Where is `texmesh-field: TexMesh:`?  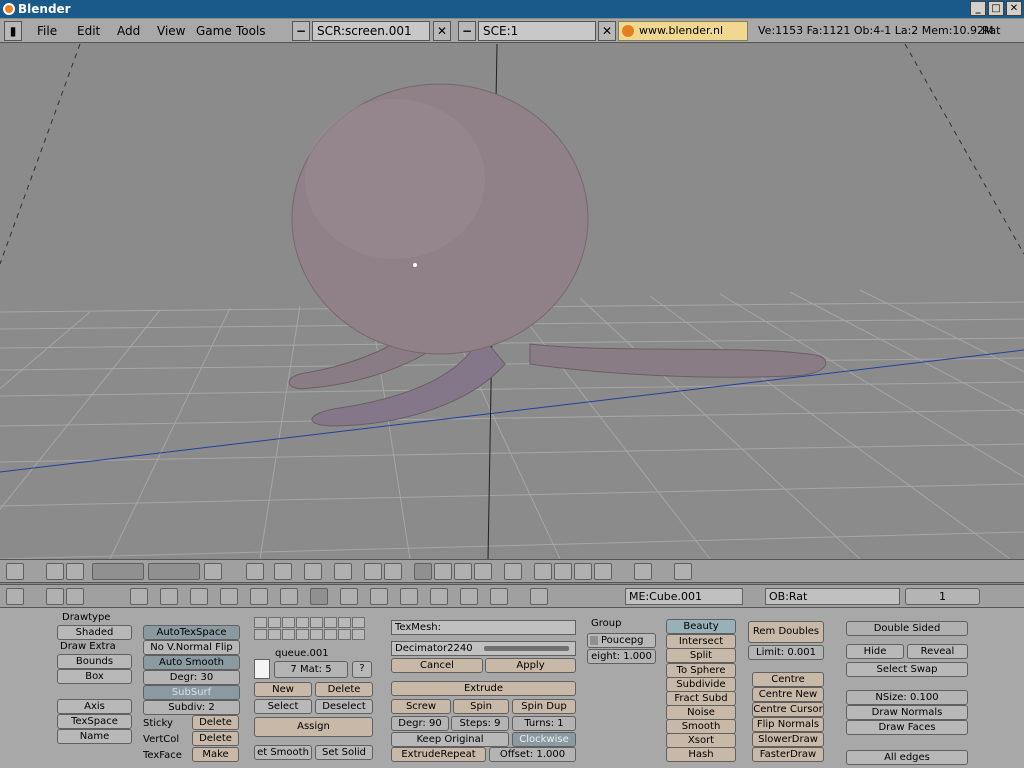
texmesh-field: TexMesh: is located at coordinates (483, 627).